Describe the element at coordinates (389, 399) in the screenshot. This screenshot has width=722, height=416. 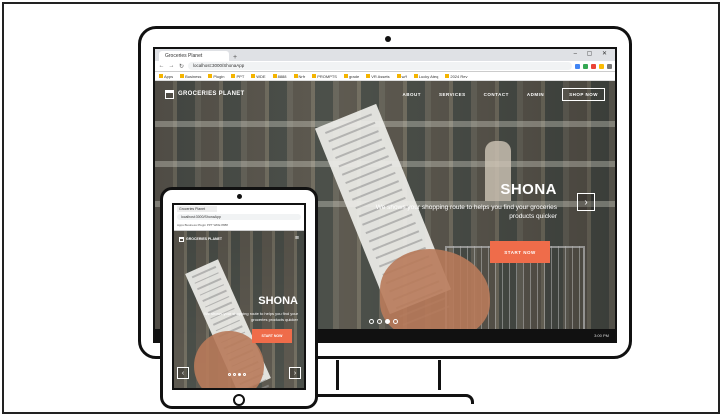
I see `monitor-base` at that location.